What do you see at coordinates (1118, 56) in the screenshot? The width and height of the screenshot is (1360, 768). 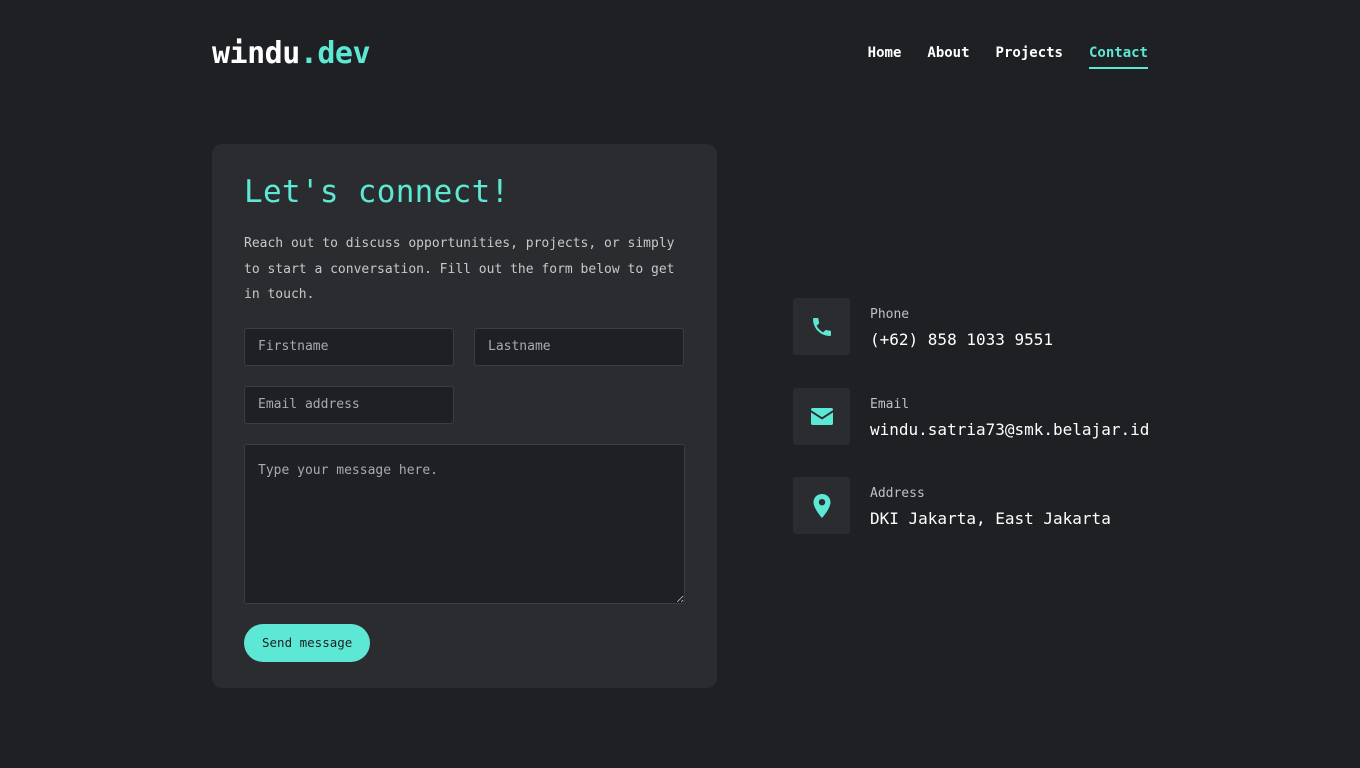 I see `nav-contact: Contact` at bounding box center [1118, 56].